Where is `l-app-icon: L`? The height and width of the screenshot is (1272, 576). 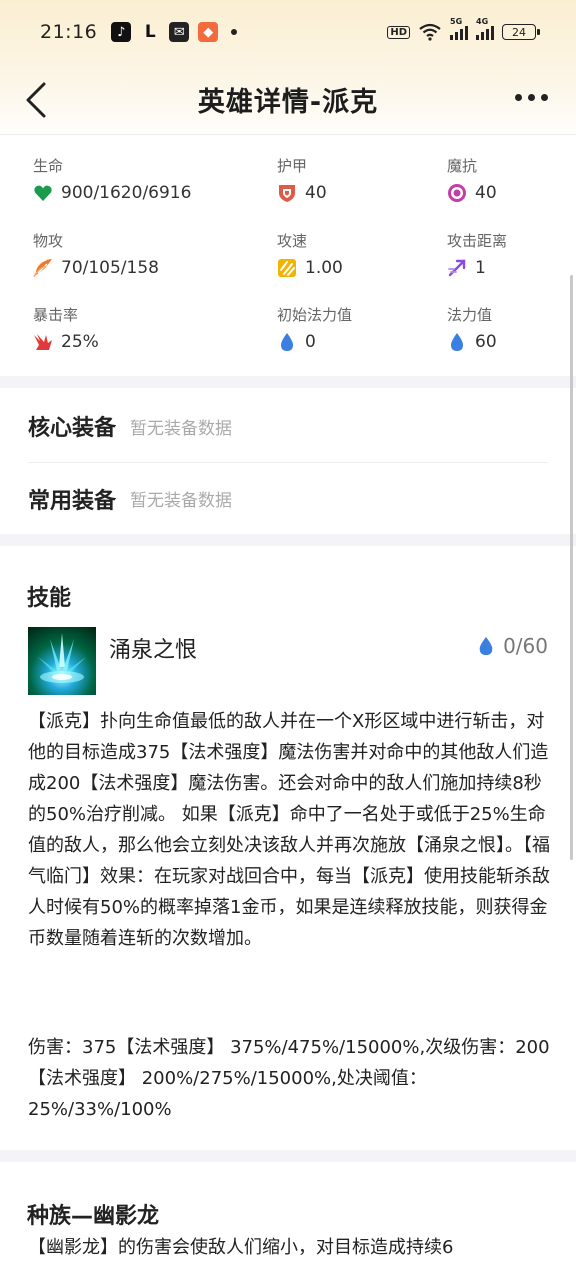 l-app-icon: L is located at coordinates (150, 32).